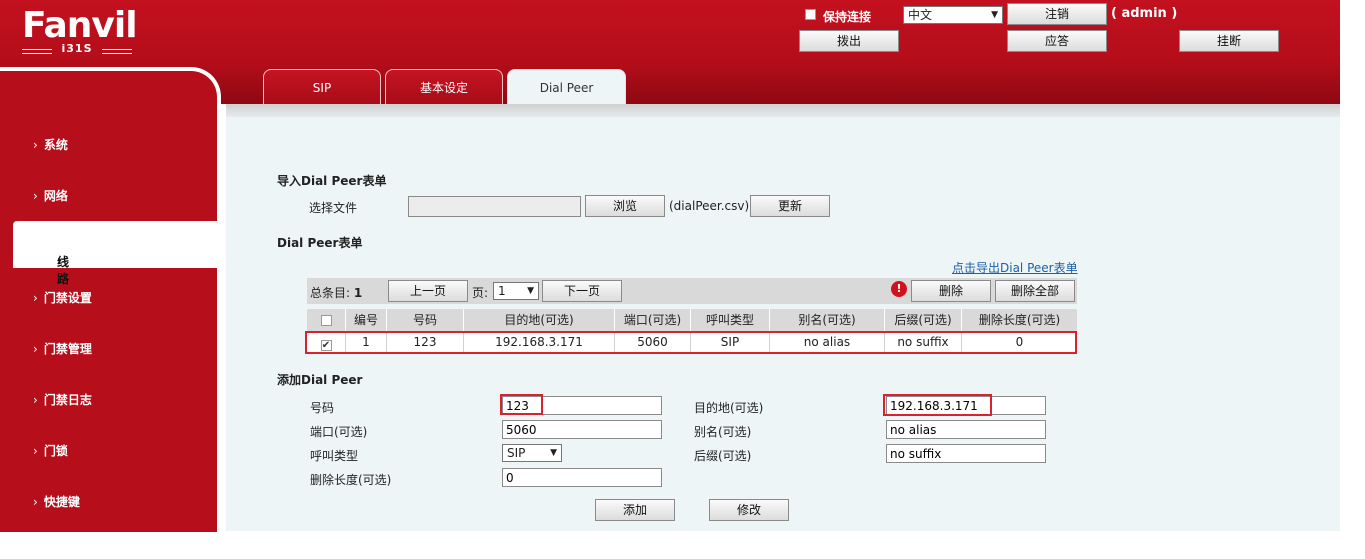 The image size is (1365, 559). I want to click on file-path-input, so click(494, 206).